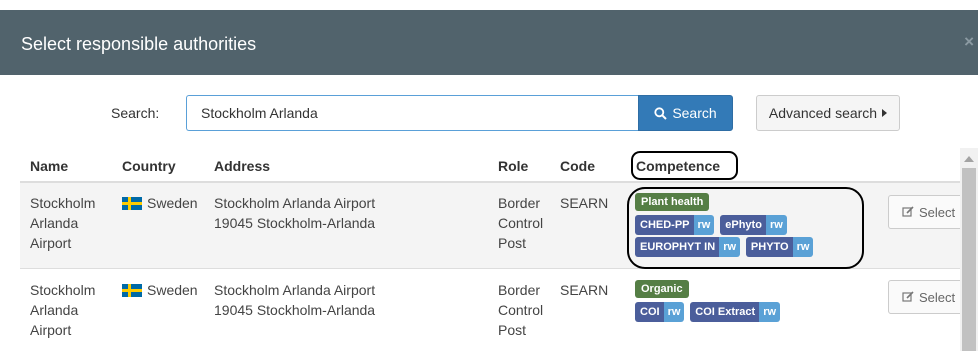 The height and width of the screenshot is (351, 978). I want to click on tag-name: COI, so click(649, 312).